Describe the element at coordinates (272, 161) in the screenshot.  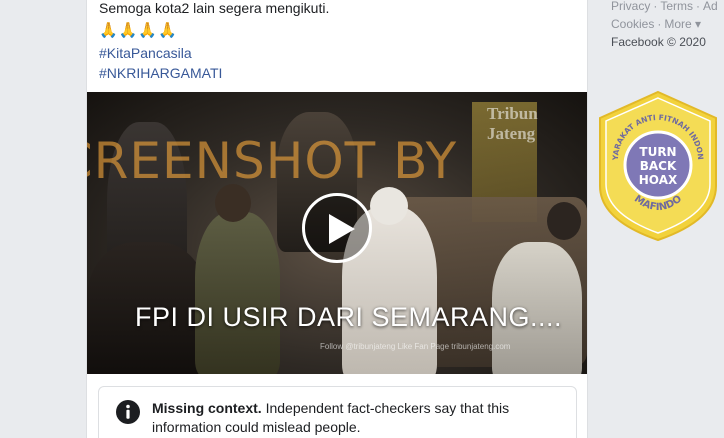
I see `screenshot-watermark: SCREENSHOT BY` at that location.